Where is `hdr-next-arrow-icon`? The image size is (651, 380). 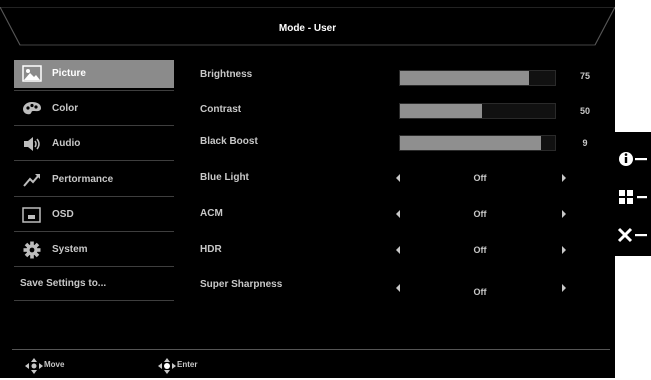
hdr-next-arrow-icon is located at coordinates (564, 250).